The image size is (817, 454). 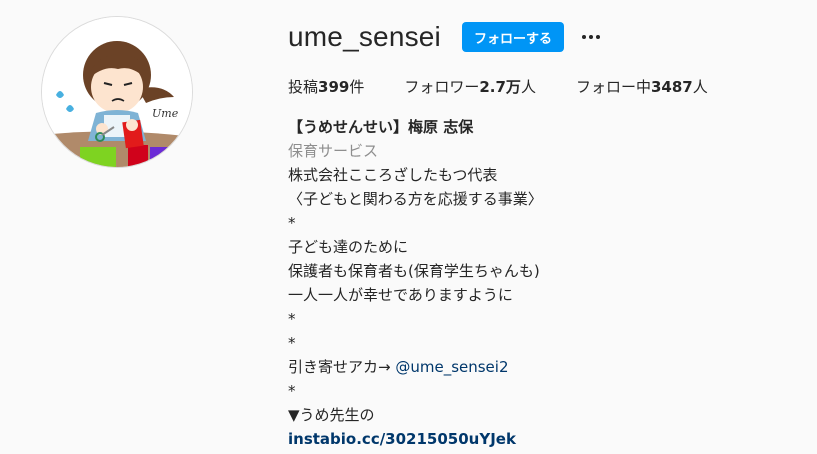 I want to click on bio-line: 株式会社こころざしたもつ代表, so click(x=393, y=175).